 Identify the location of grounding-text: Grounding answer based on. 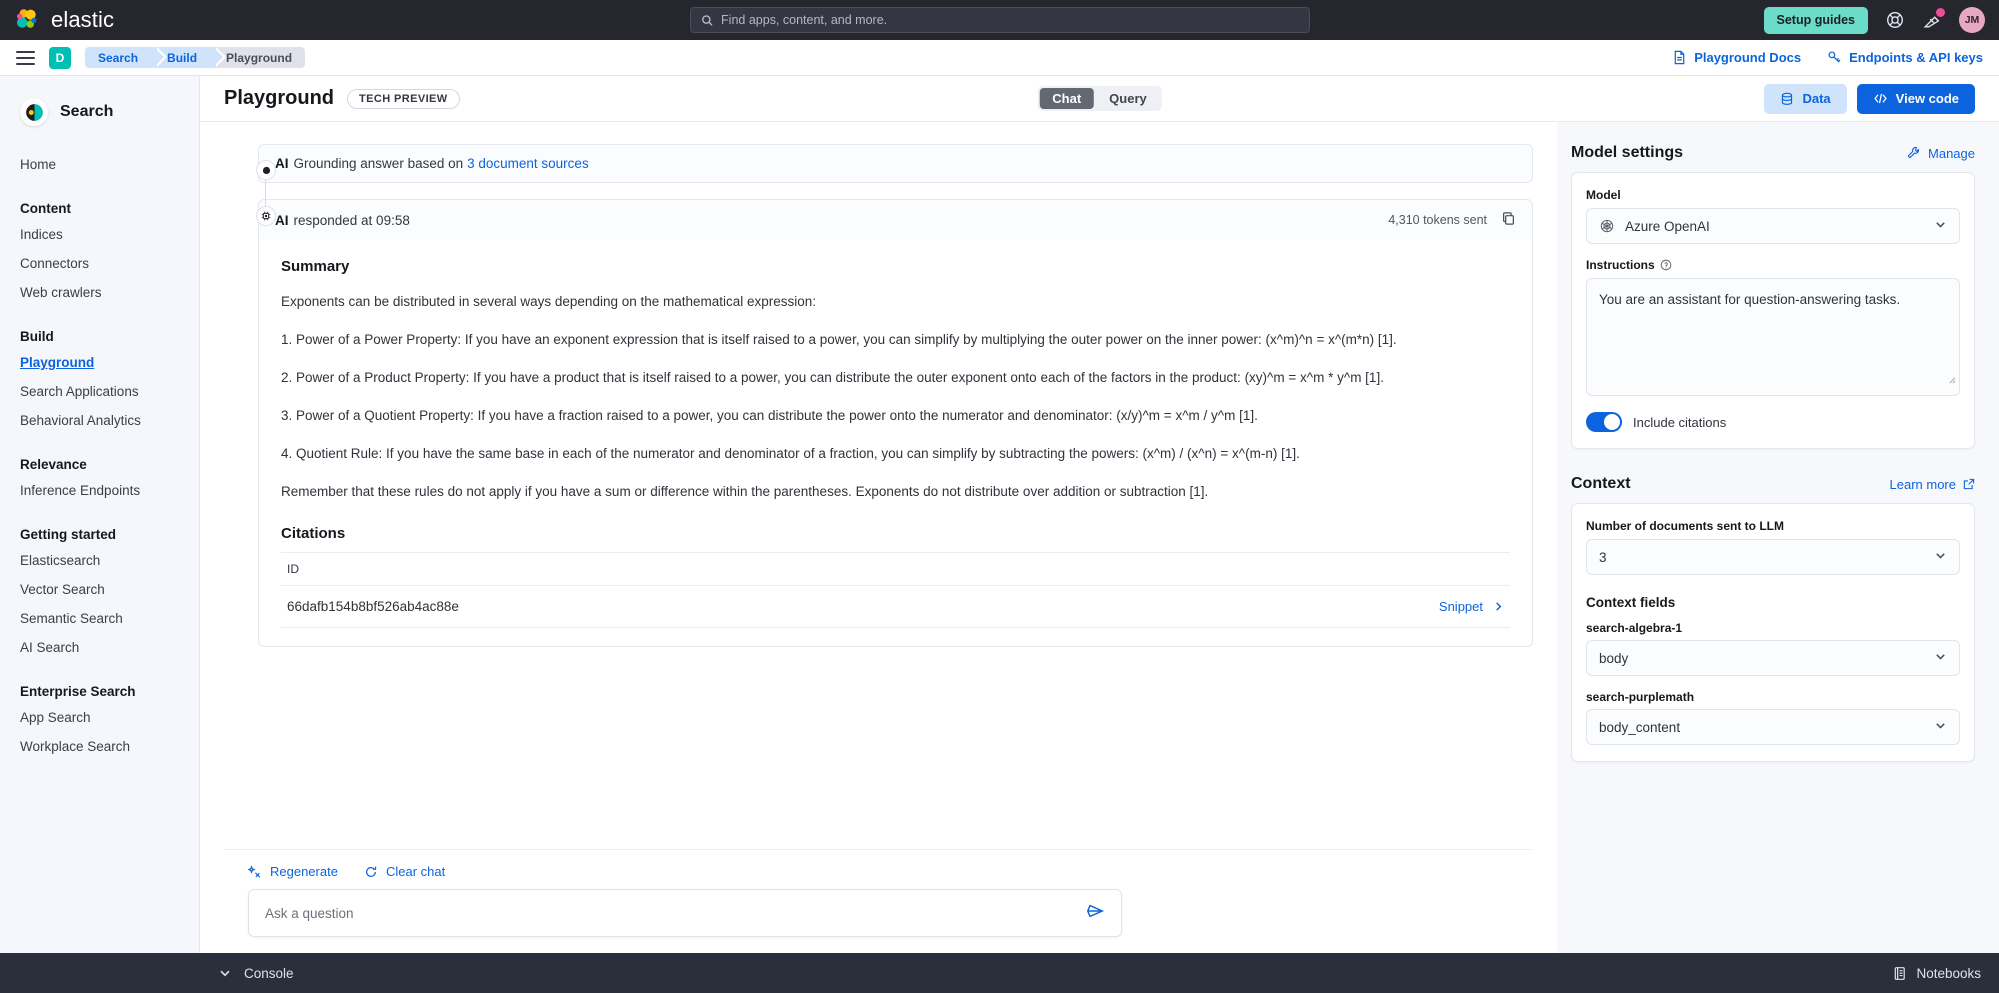
(378, 163).